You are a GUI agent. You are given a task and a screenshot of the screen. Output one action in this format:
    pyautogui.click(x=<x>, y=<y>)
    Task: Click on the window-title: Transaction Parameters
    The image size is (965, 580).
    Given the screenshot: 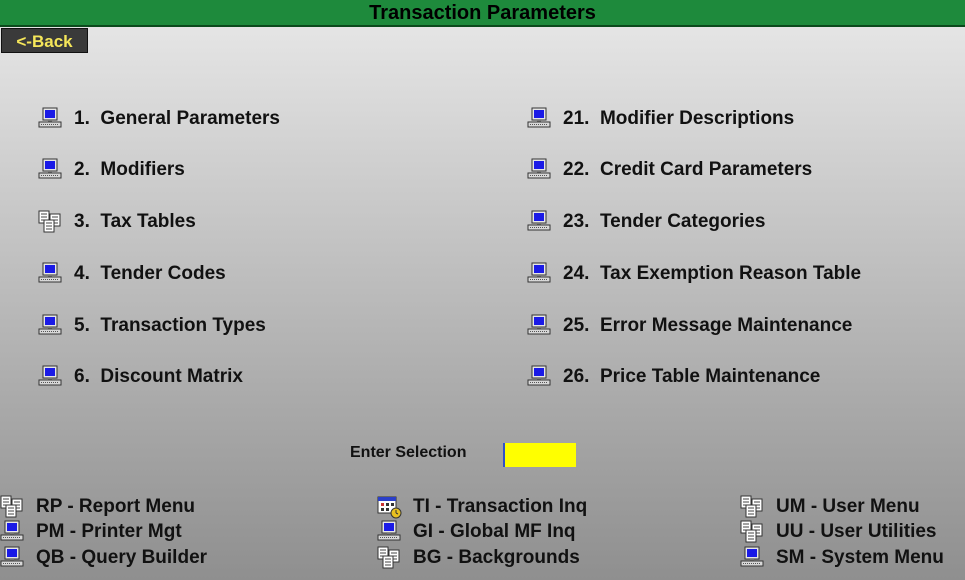 What is the action you would take?
    pyautogui.click(x=482, y=13)
    